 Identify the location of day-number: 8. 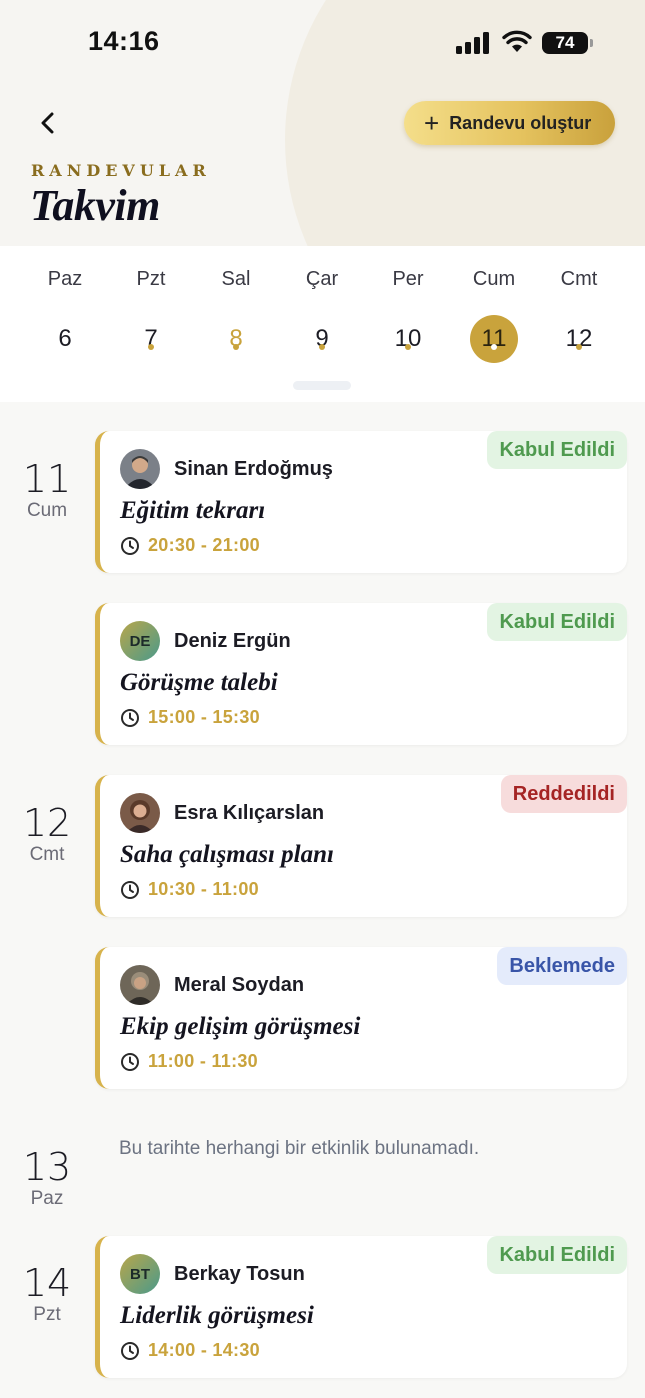
(236, 338).